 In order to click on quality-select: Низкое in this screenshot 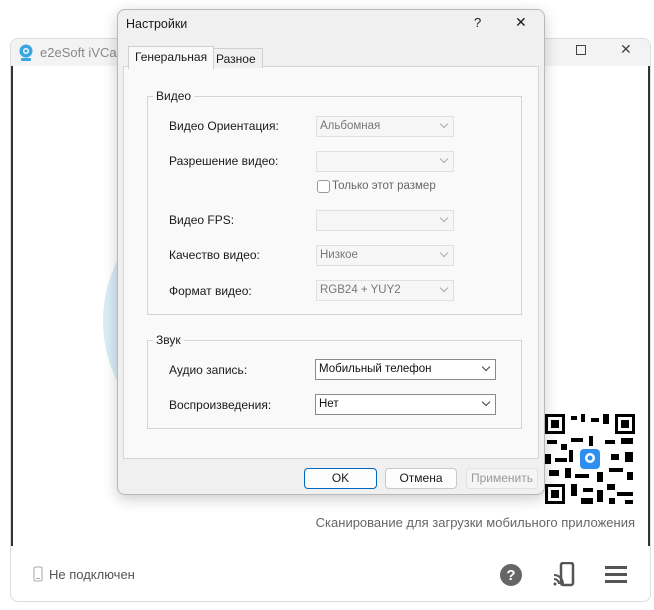, I will do `click(385, 255)`.